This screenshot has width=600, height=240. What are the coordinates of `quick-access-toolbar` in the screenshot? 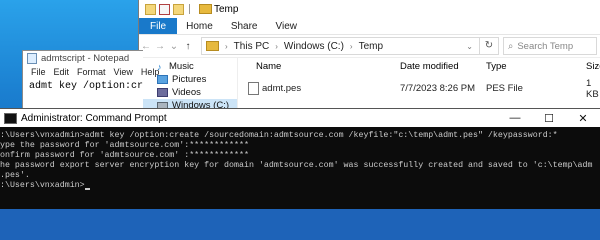 It's located at (161, 9).